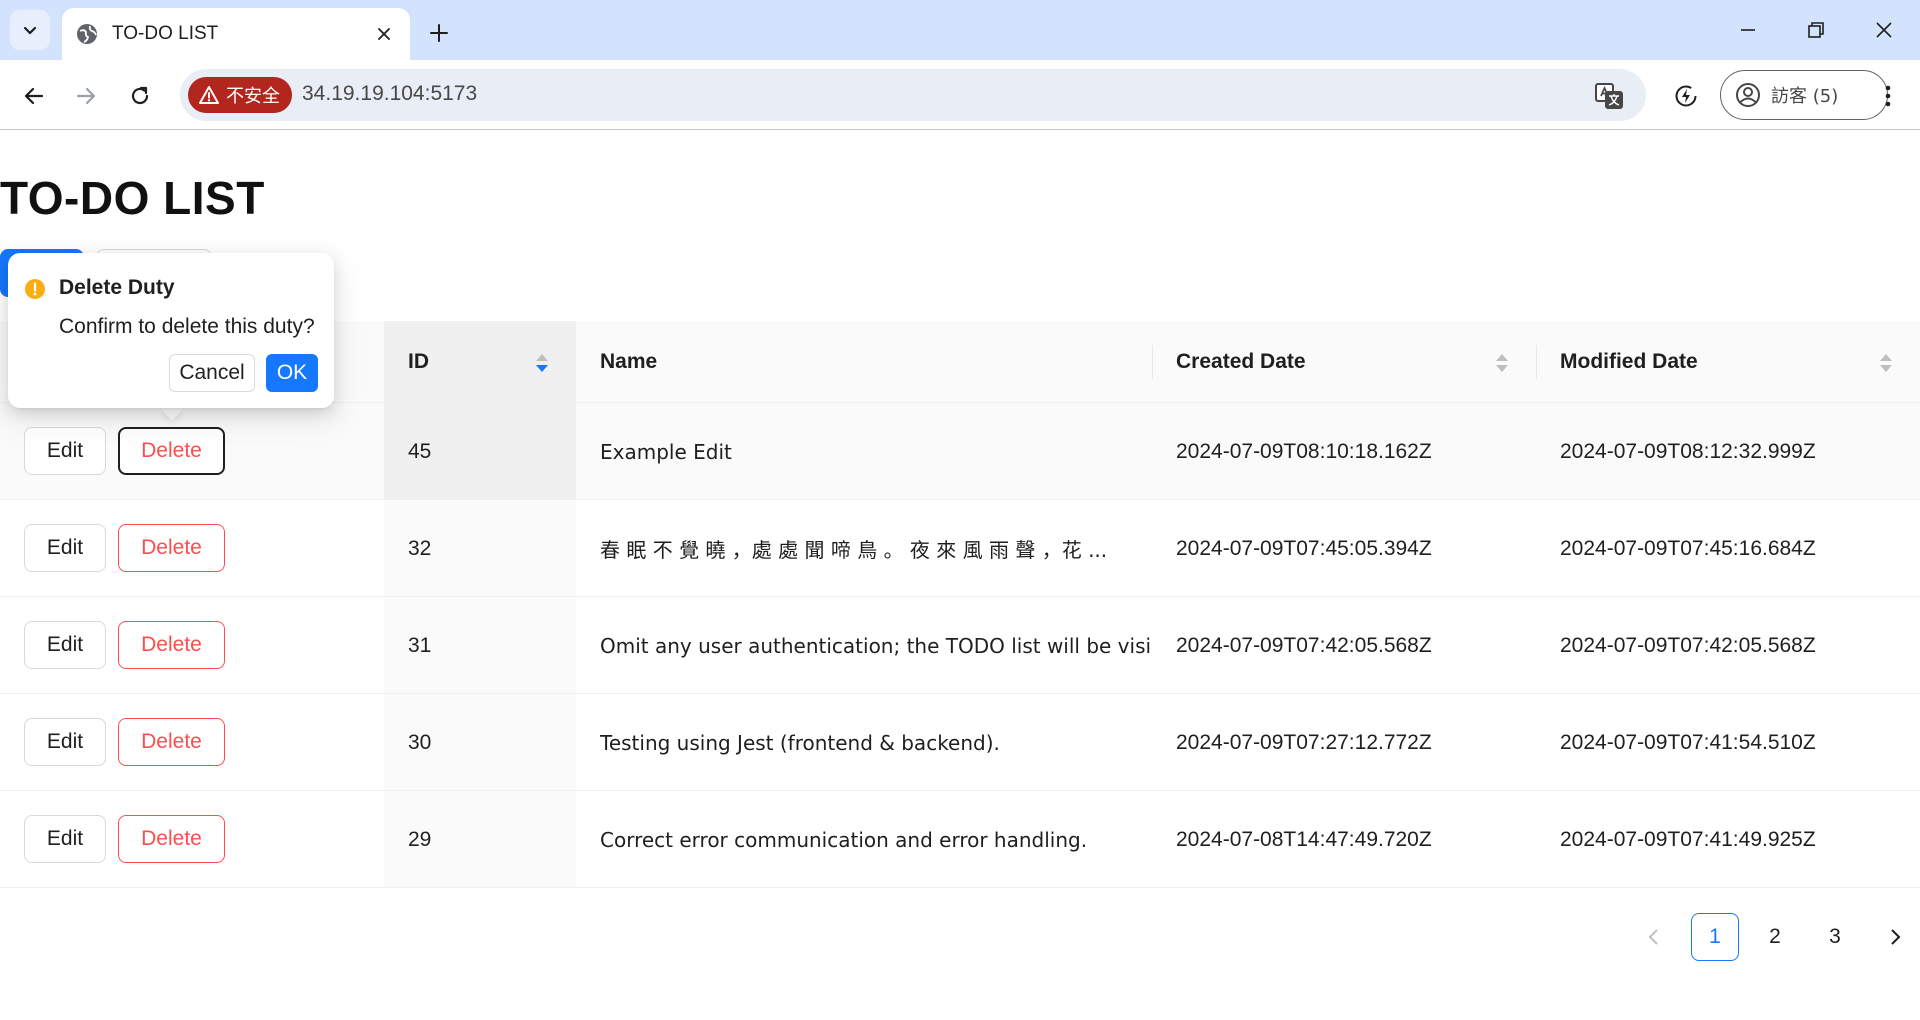 The height and width of the screenshot is (1020, 1920). Describe the element at coordinates (187, 326) in the screenshot. I see `popconfirm-description: Confirm to delete this duty?` at that location.